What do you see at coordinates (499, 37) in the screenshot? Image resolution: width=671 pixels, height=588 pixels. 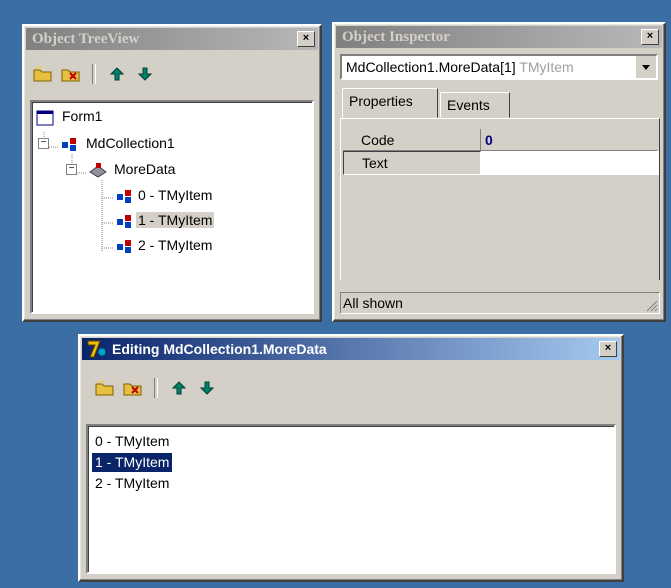 I see `inspector-title-bar: Object Inspector ×` at bounding box center [499, 37].